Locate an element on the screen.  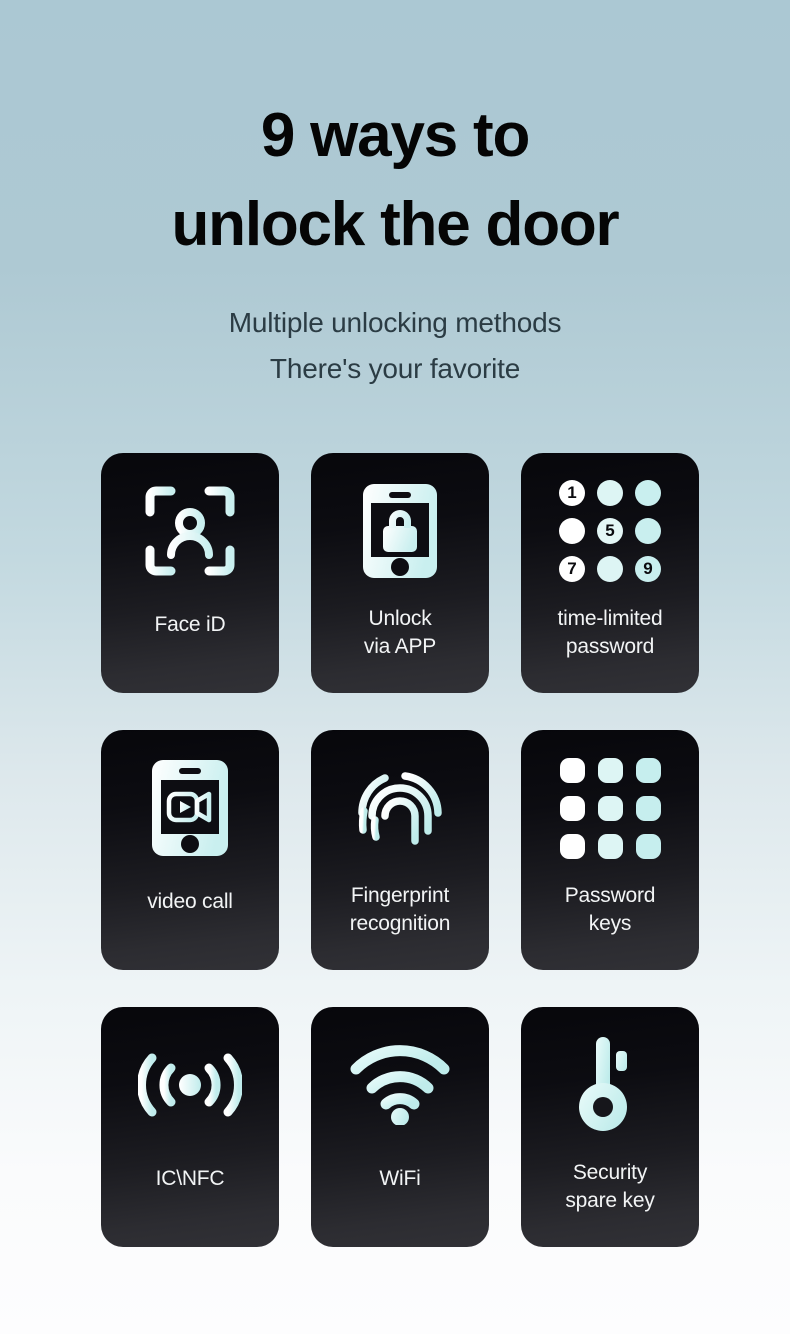
card-time-limited-password: 1 5 7 9 time-limited password is located at coordinates (610, 573).